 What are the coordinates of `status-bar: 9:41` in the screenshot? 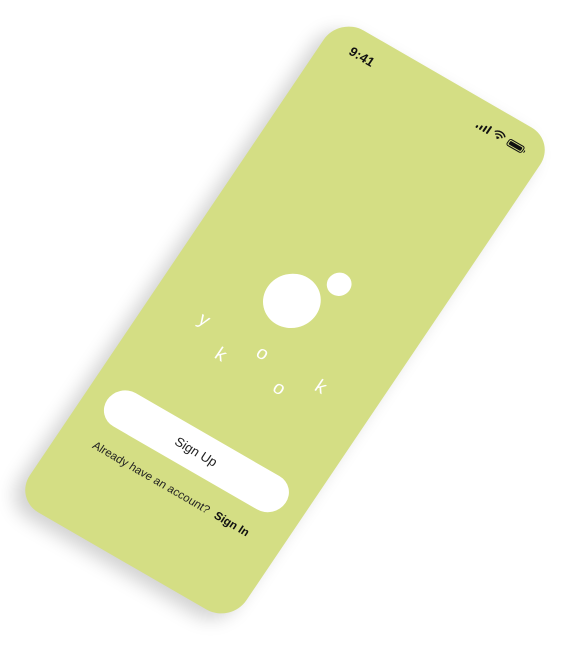 It's located at (435, 97).